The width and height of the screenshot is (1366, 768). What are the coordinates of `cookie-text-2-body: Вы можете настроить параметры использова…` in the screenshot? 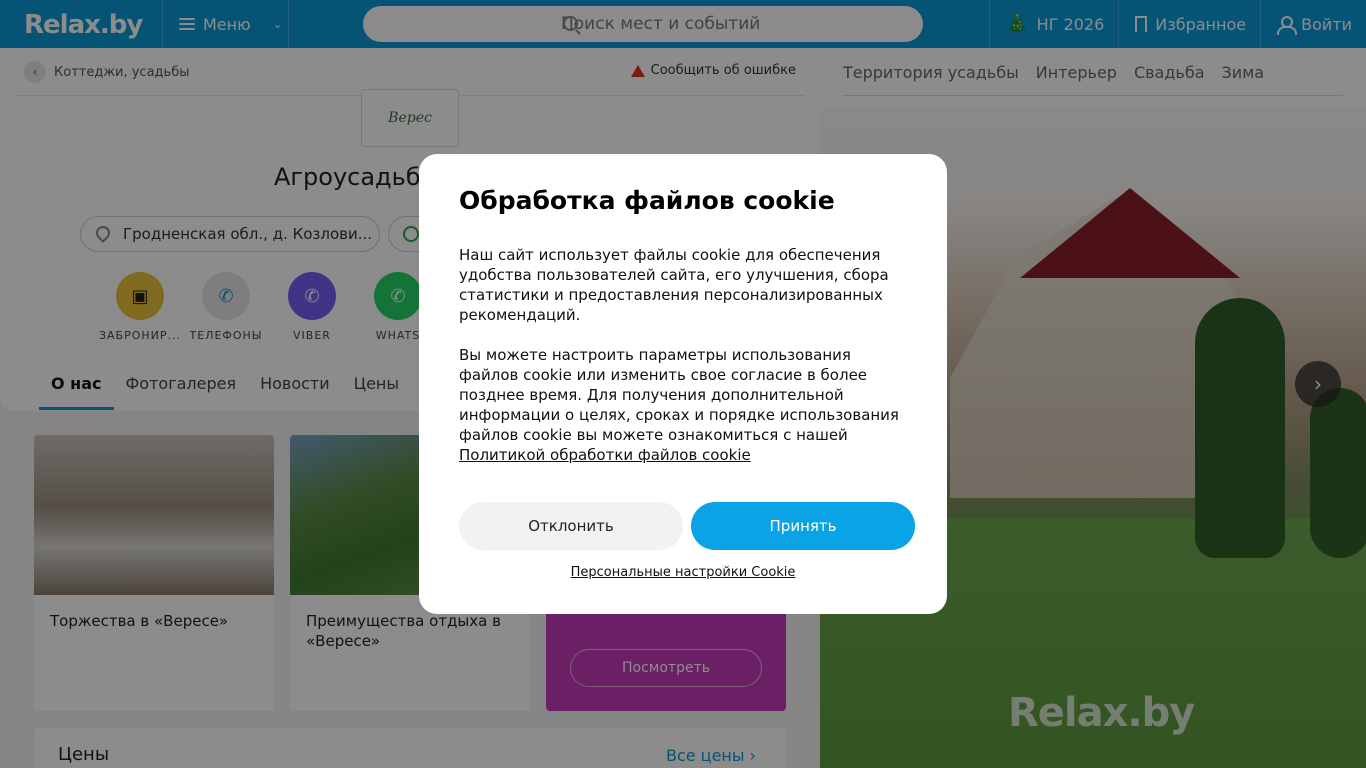 It's located at (679, 395).